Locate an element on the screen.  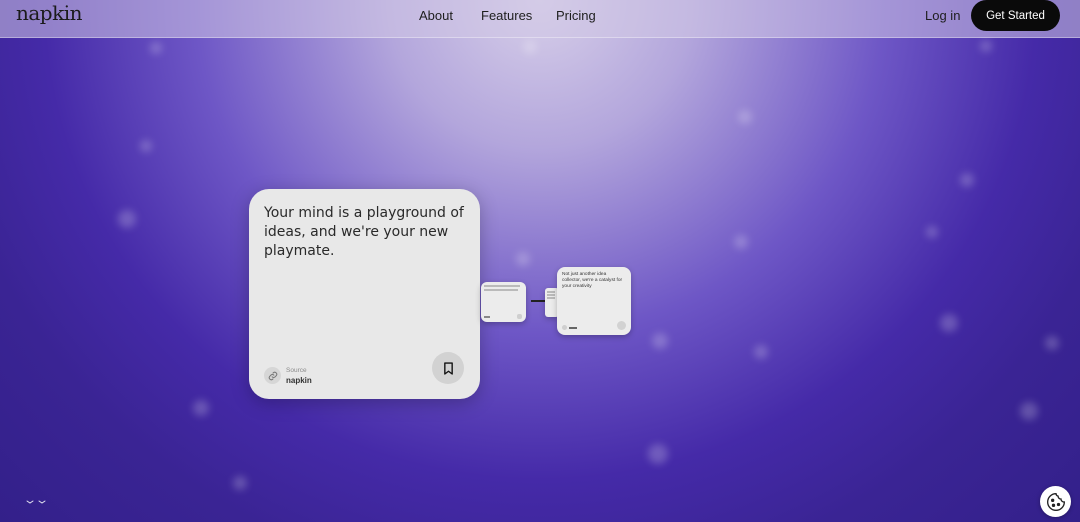
chevron-down-icon is located at coordinates (36, 501).